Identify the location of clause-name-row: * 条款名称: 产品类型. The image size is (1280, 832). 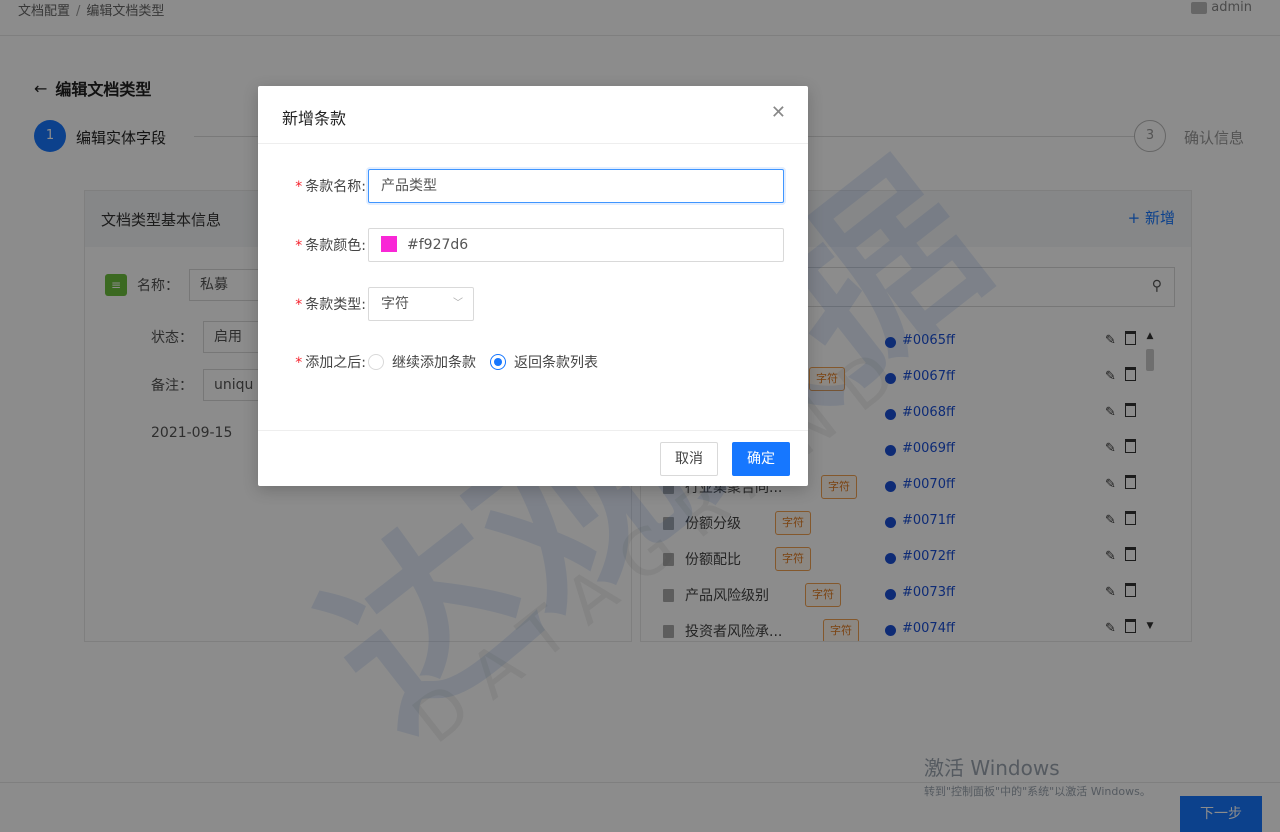
(533, 186).